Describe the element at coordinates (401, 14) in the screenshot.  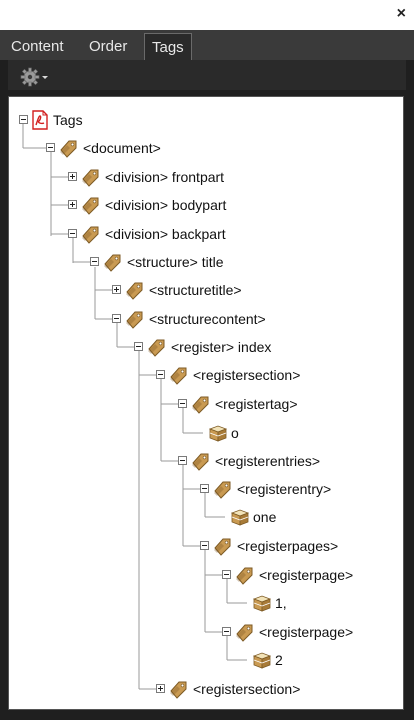
I see `close-icon: ×` at that location.